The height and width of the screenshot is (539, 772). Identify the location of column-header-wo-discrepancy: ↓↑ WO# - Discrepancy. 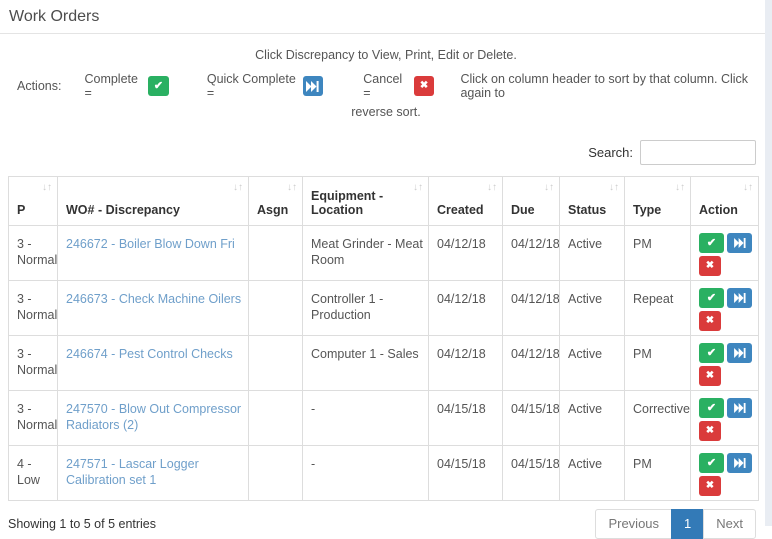
(153, 201).